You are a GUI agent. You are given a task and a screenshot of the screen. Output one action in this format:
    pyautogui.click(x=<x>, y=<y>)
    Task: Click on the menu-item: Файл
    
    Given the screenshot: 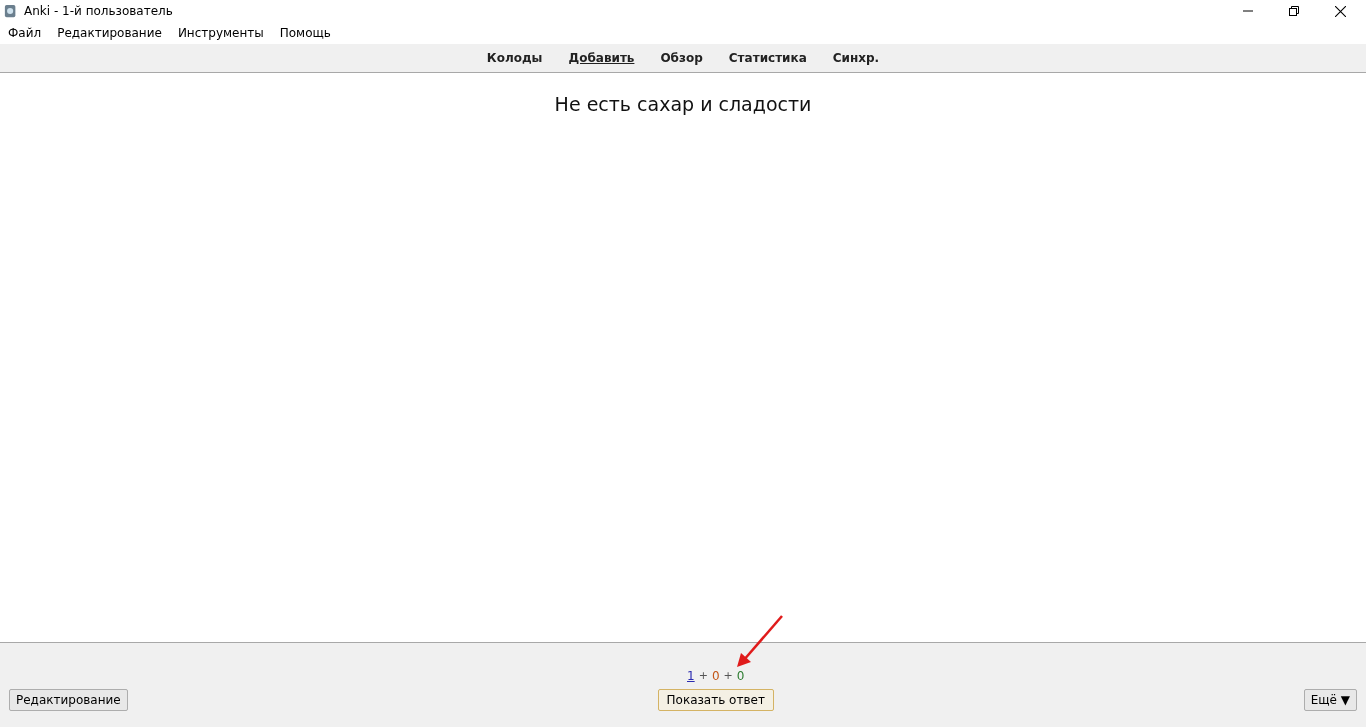 What is the action you would take?
    pyautogui.click(x=25, y=33)
    